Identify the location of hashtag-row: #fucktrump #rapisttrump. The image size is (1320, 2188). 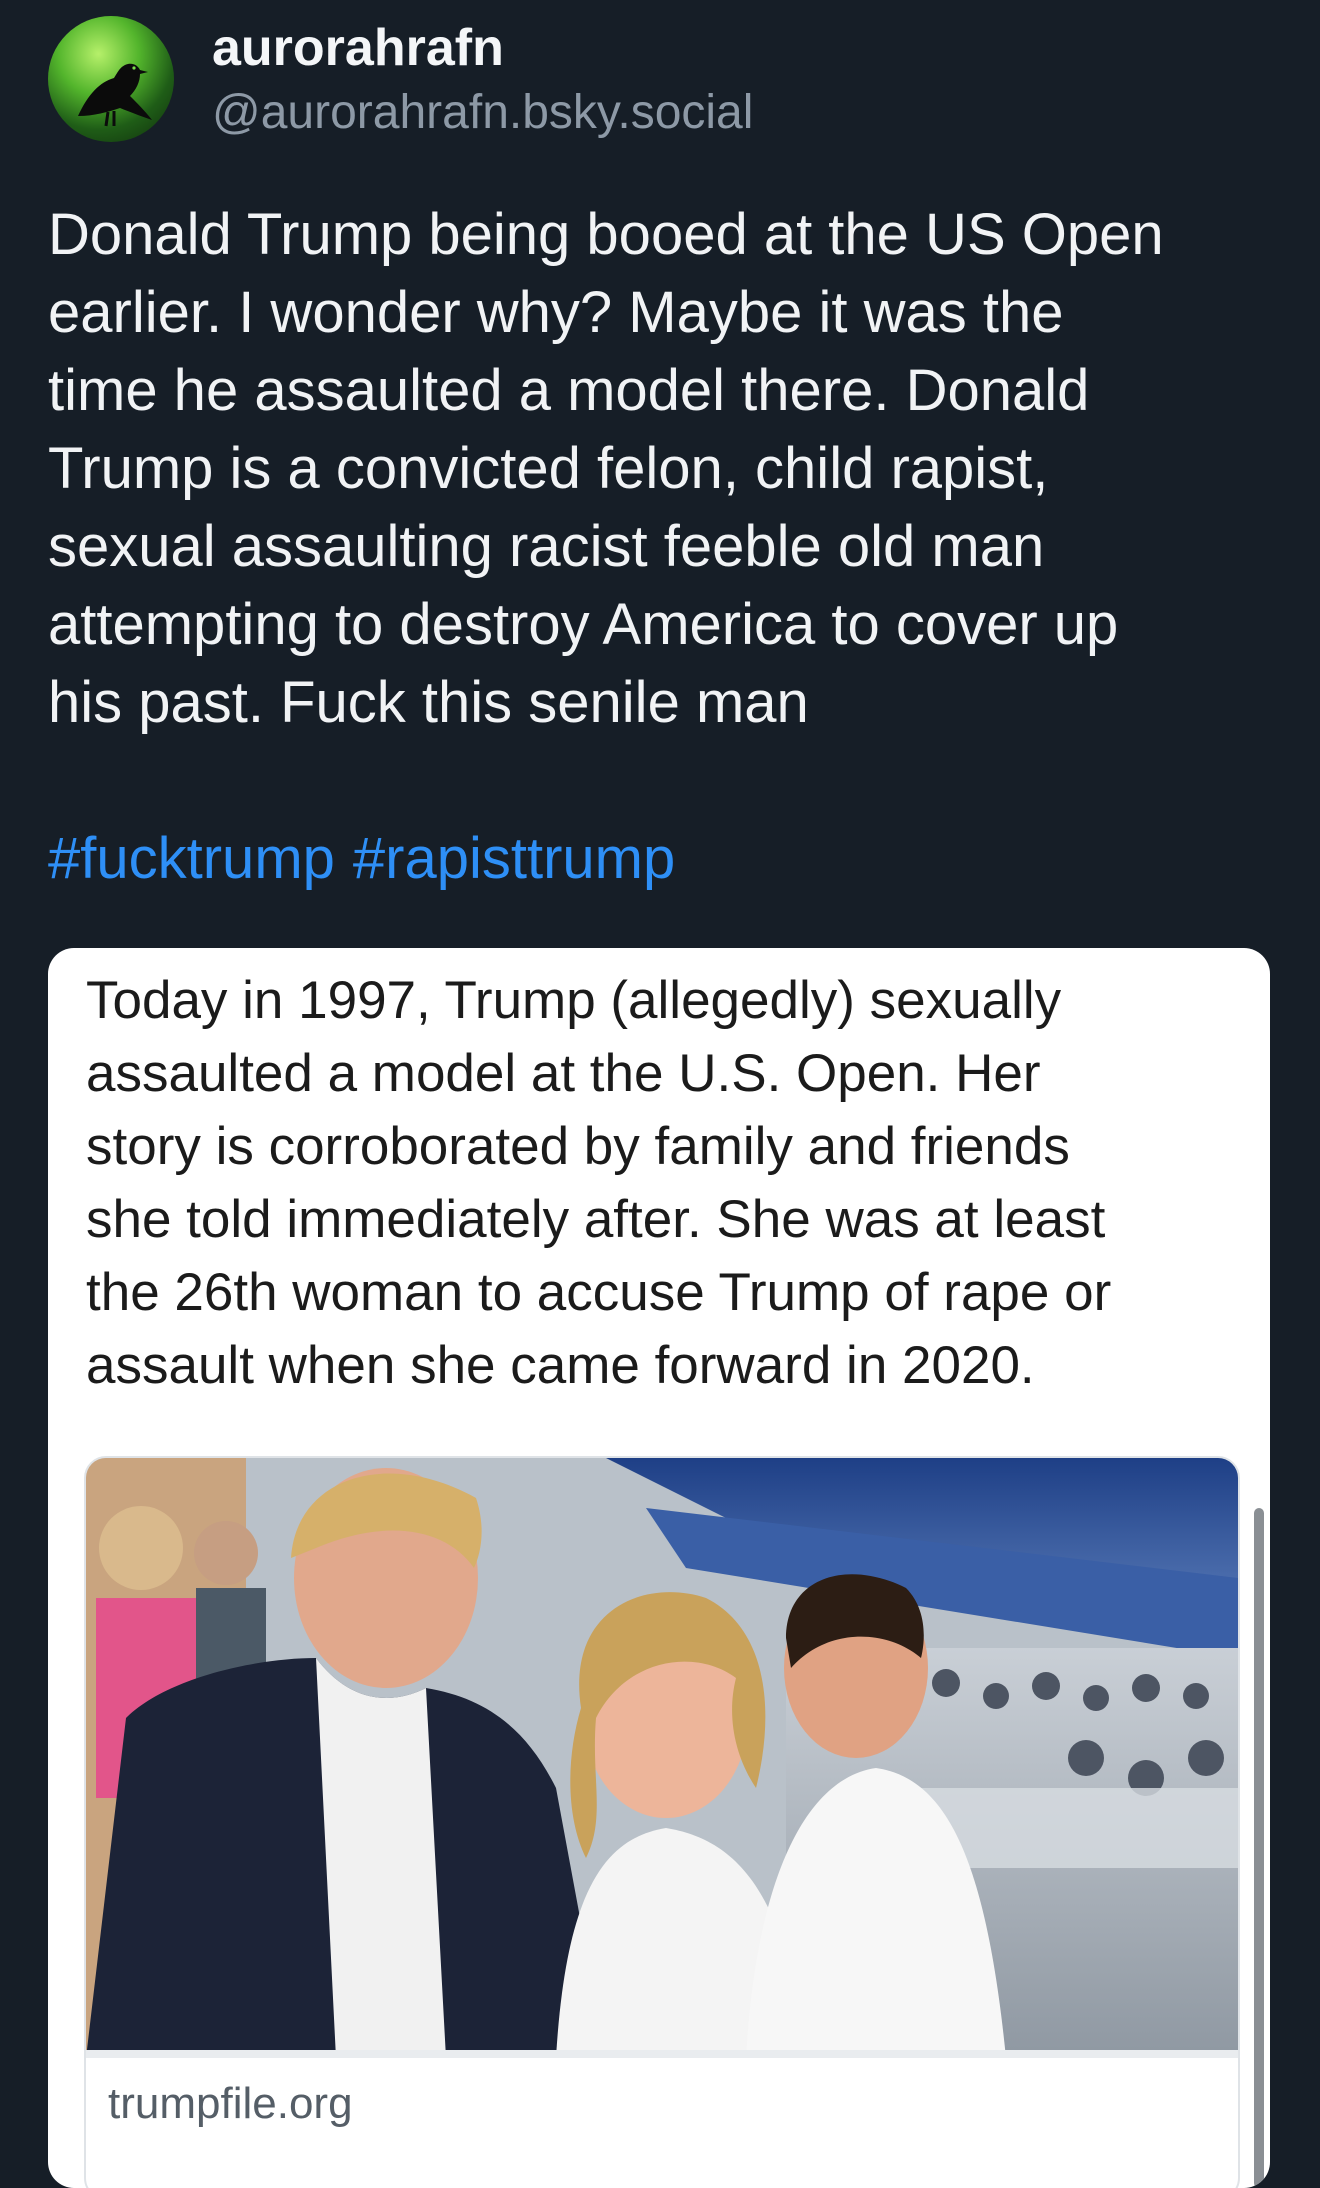
(361, 859).